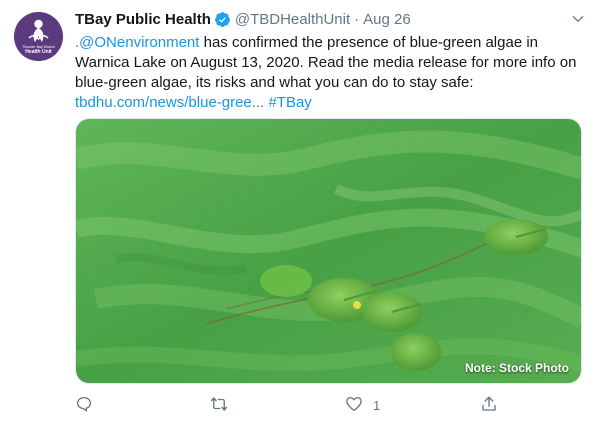  I want to click on like-button: 1, so click(362, 405).